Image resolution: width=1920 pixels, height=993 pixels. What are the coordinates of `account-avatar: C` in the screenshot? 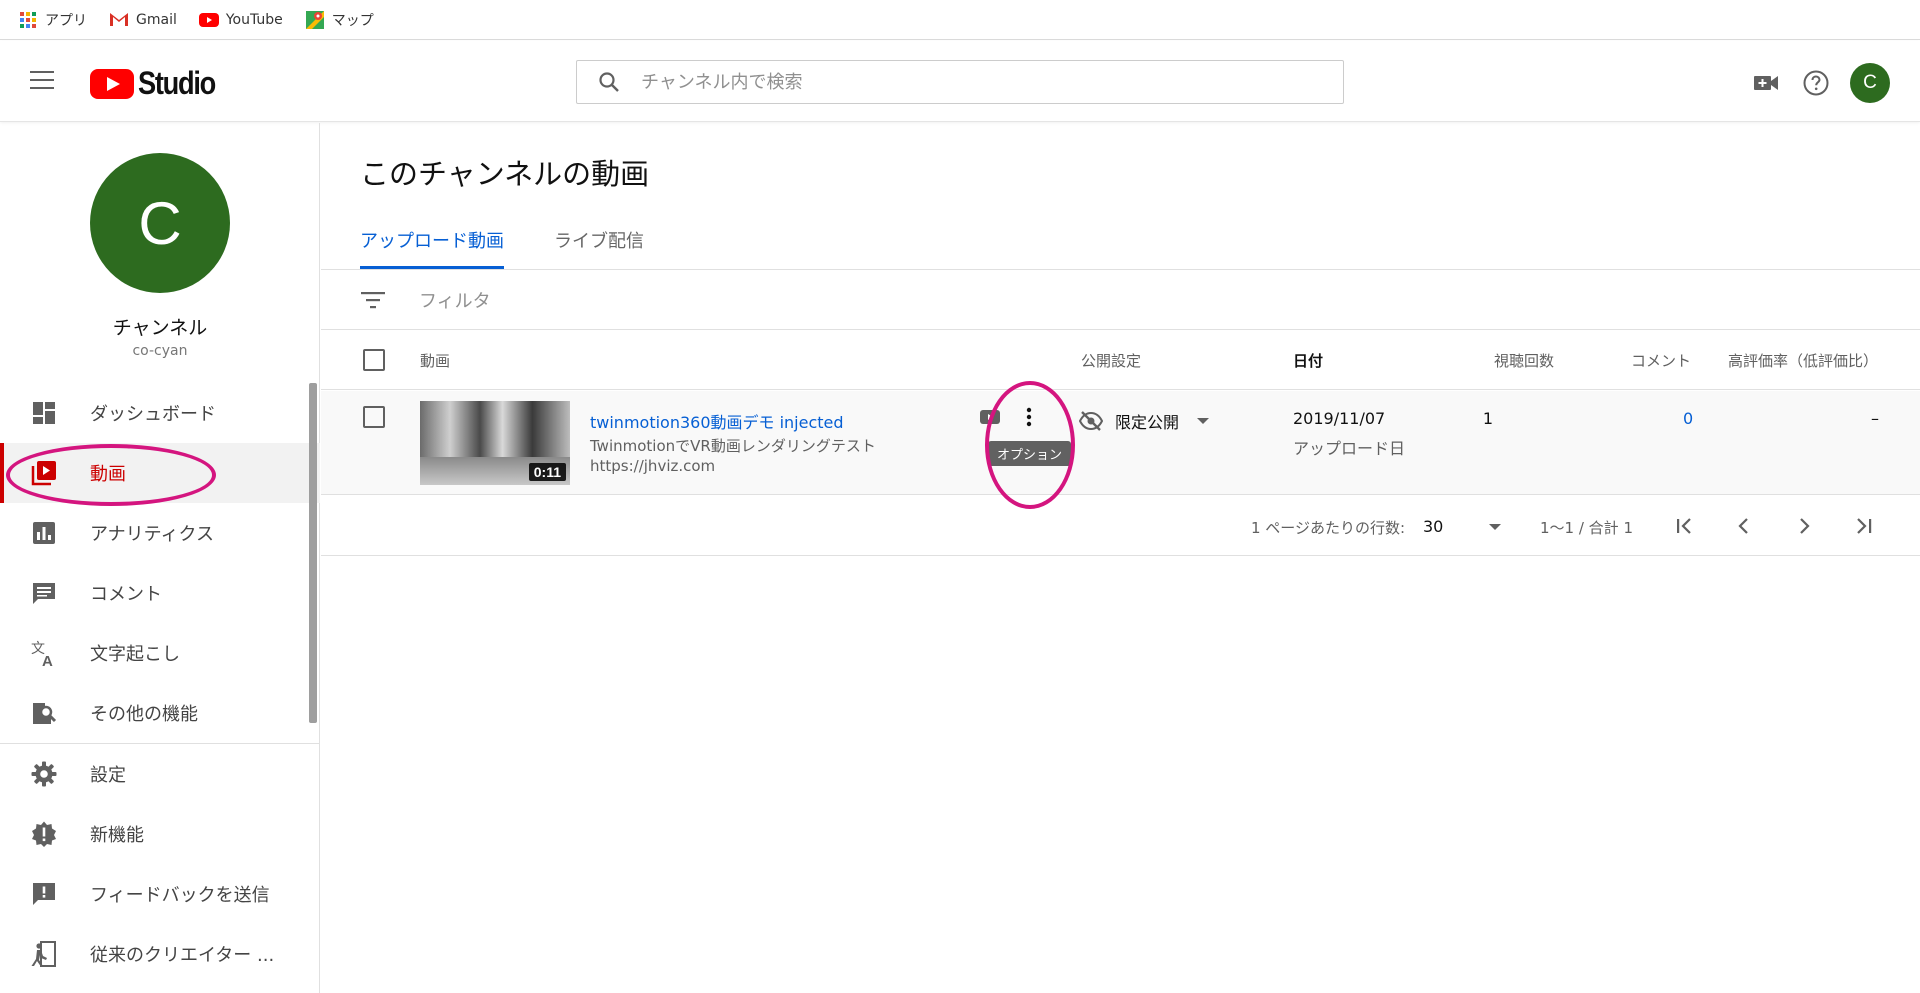 It's located at (1870, 83).